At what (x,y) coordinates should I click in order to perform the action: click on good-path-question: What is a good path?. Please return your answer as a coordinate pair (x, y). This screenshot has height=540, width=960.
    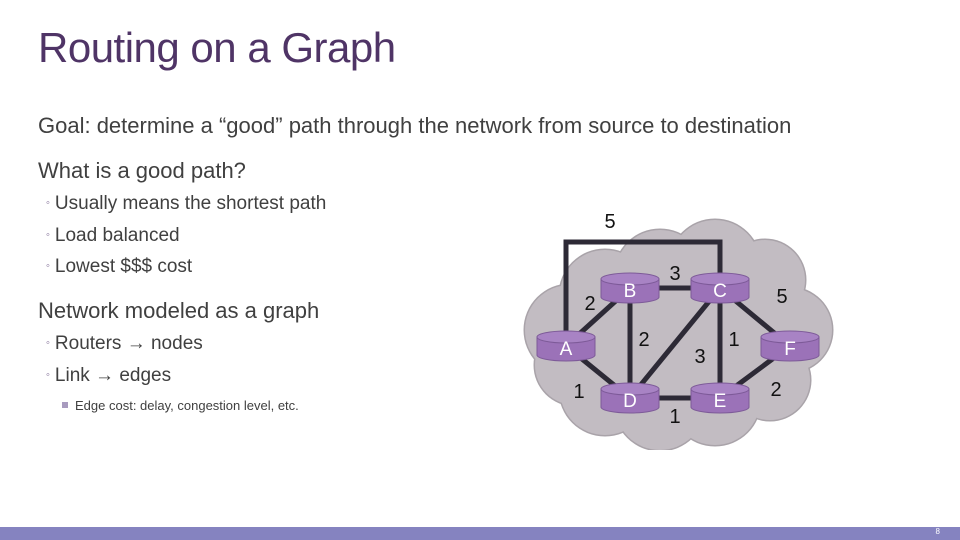
    Looking at the image, I should click on (142, 170).